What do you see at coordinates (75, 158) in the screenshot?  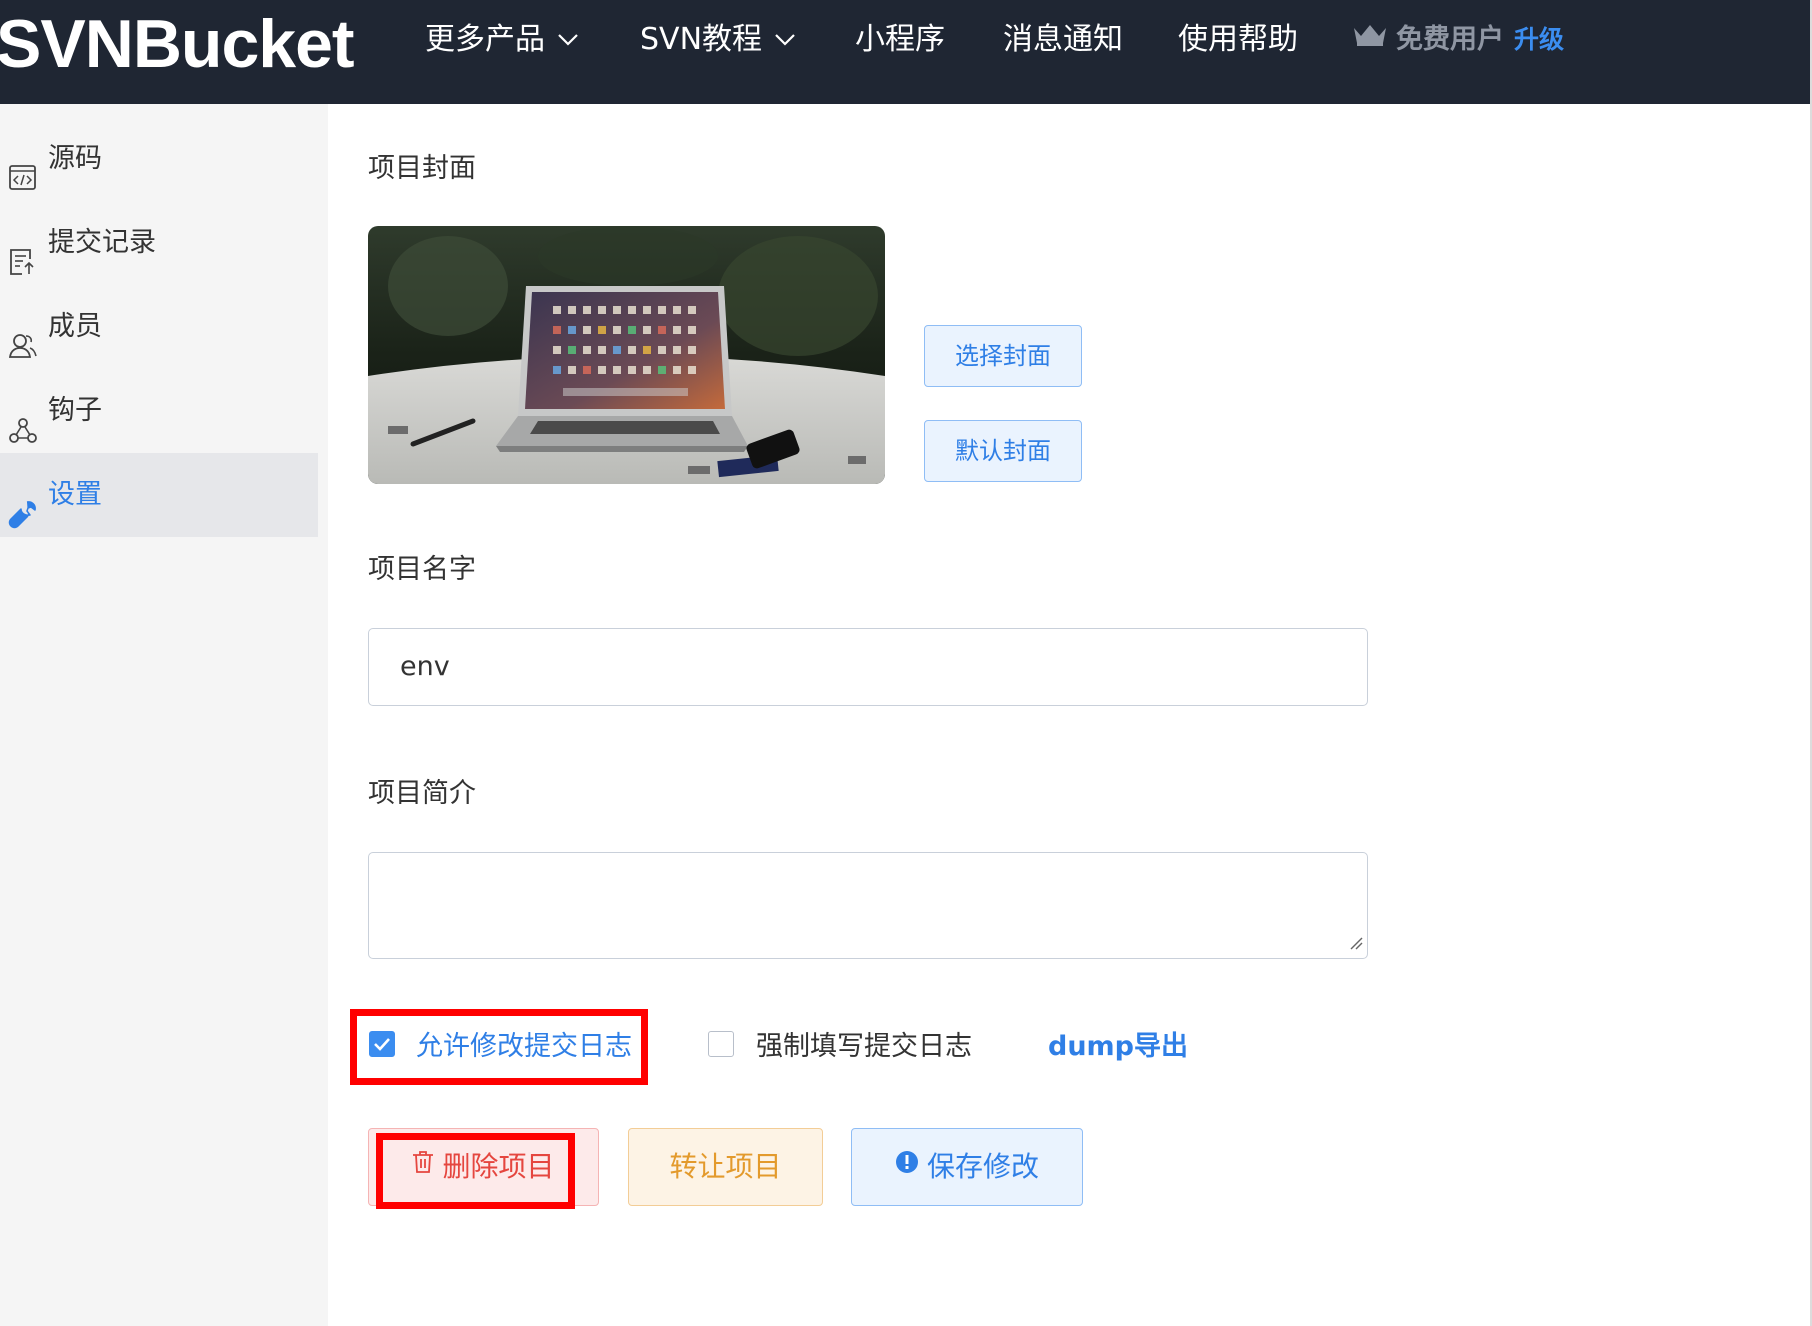 I see `sidebar-item-label: 源码` at bounding box center [75, 158].